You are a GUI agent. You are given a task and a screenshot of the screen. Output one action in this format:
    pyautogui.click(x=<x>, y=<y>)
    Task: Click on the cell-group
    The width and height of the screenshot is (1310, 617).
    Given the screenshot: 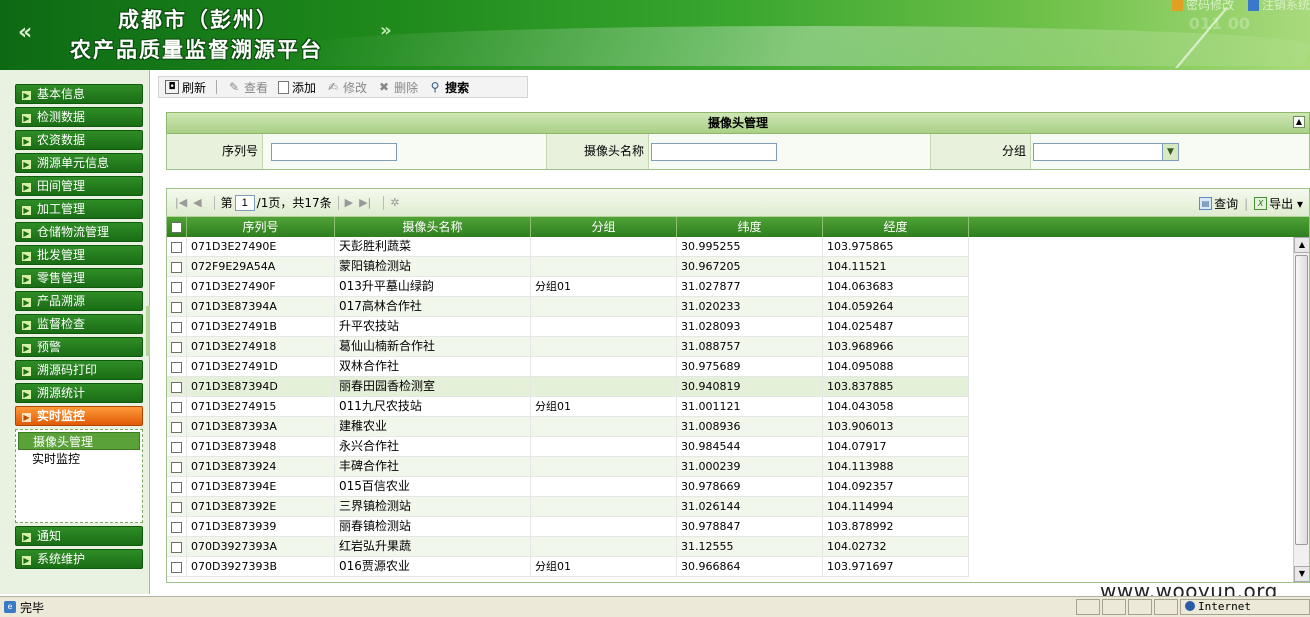 What is the action you would take?
    pyautogui.click(x=604, y=386)
    